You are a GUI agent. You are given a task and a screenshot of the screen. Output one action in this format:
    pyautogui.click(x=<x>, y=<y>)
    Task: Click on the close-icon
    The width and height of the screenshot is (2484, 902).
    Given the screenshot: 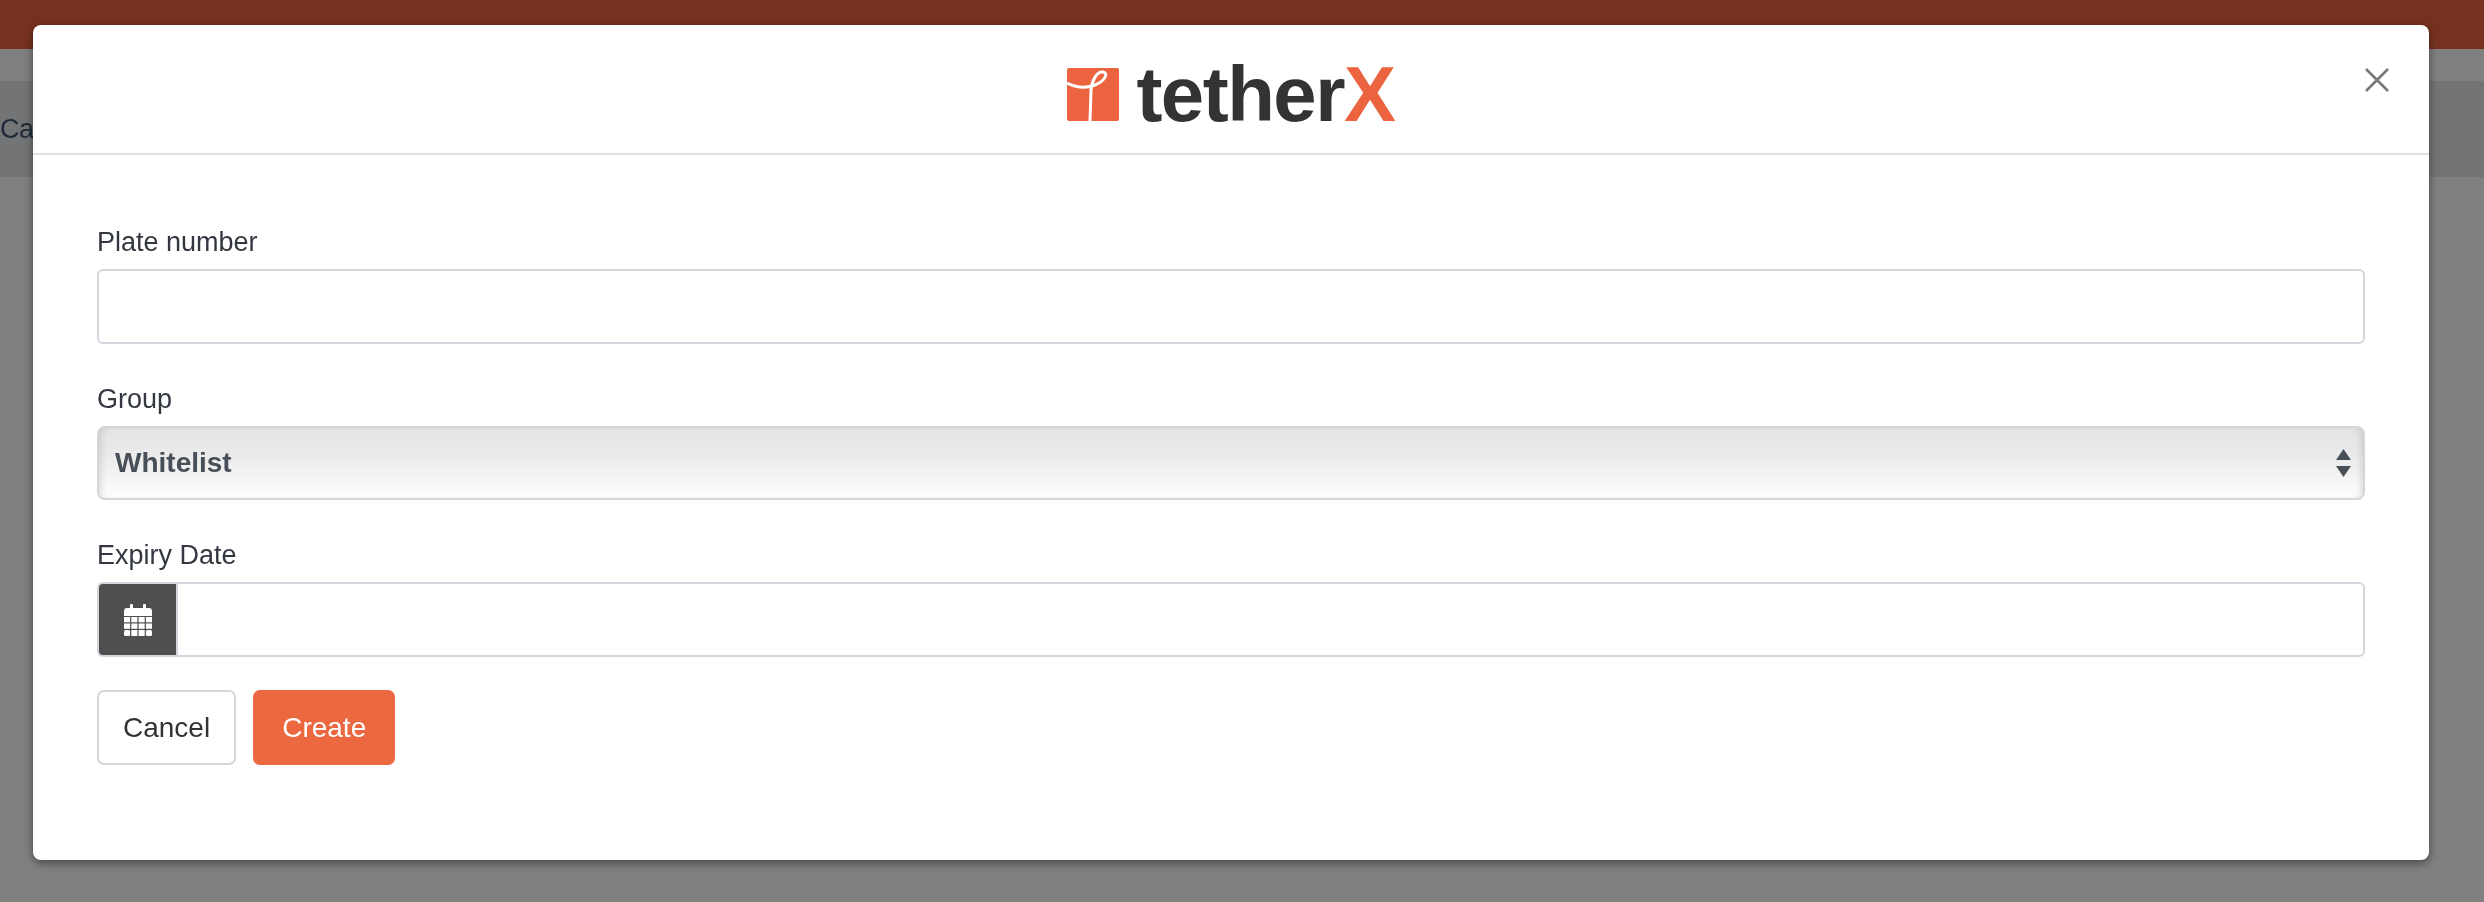 What is the action you would take?
    pyautogui.click(x=2377, y=80)
    